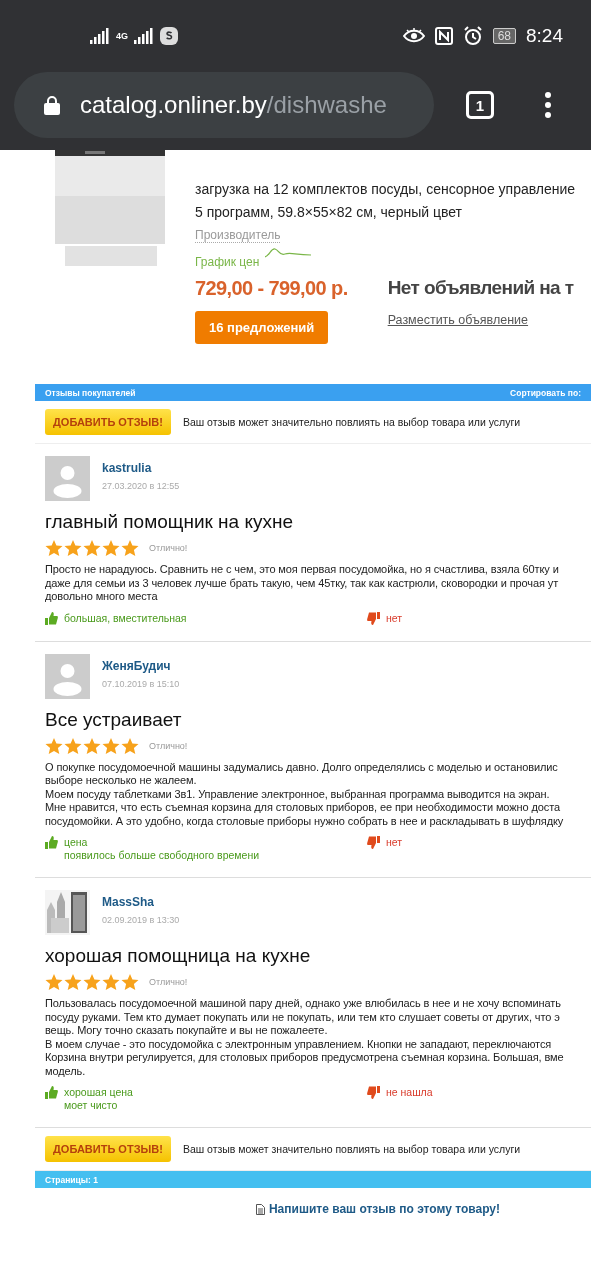  Describe the element at coordinates (187, 1031) in the screenshot. I see `review-text: вещь. Могу точно сказать покупайте и вы не пожалеете.` at that location.